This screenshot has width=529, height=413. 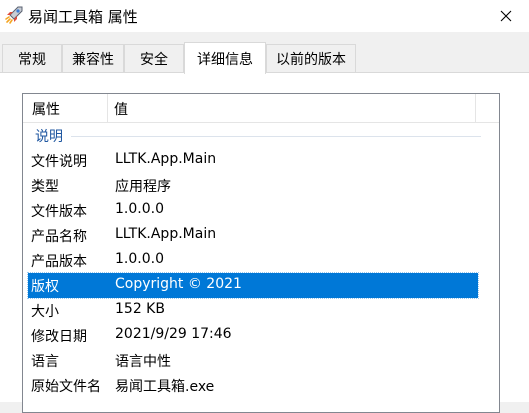 What do you see at coordinates (93, 58) in the screenshot?
I see `tab-compatibility: 兼容性` at bounding box center [93, 58].